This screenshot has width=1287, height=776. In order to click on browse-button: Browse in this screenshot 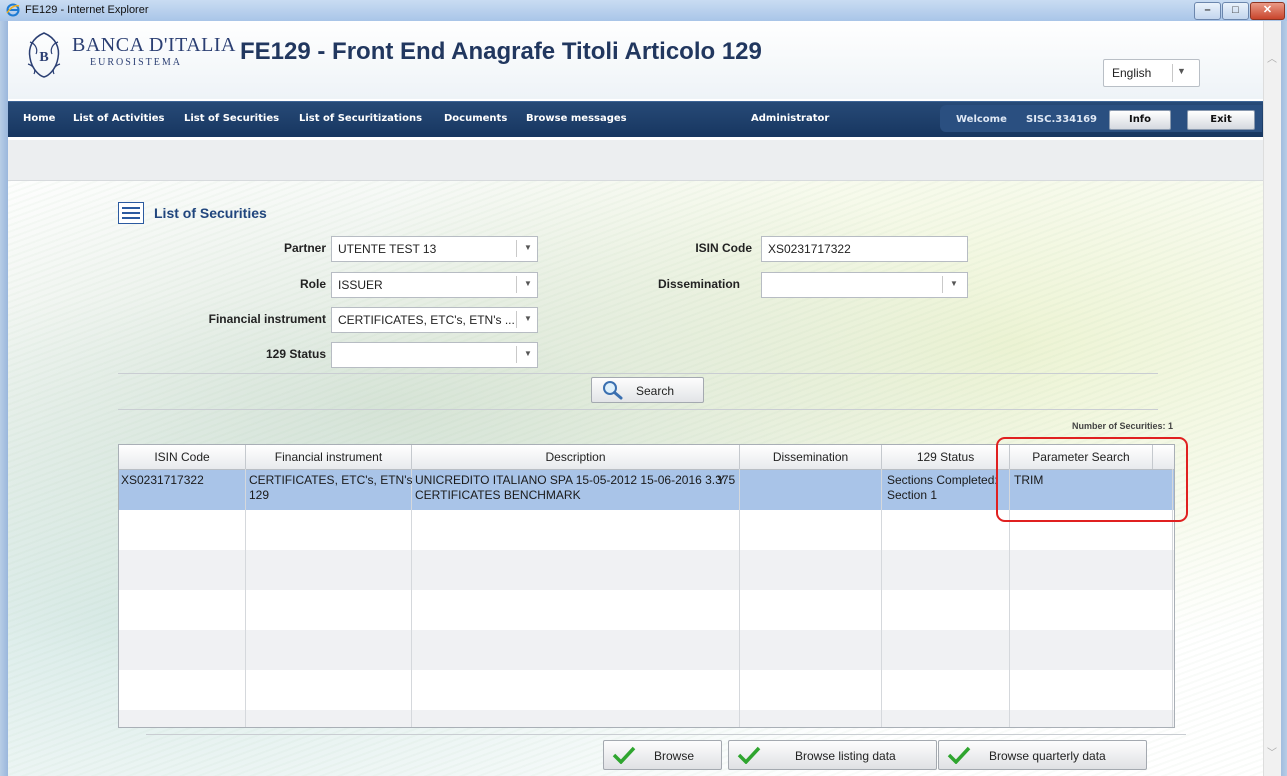, I will do `click(662, 755)`.